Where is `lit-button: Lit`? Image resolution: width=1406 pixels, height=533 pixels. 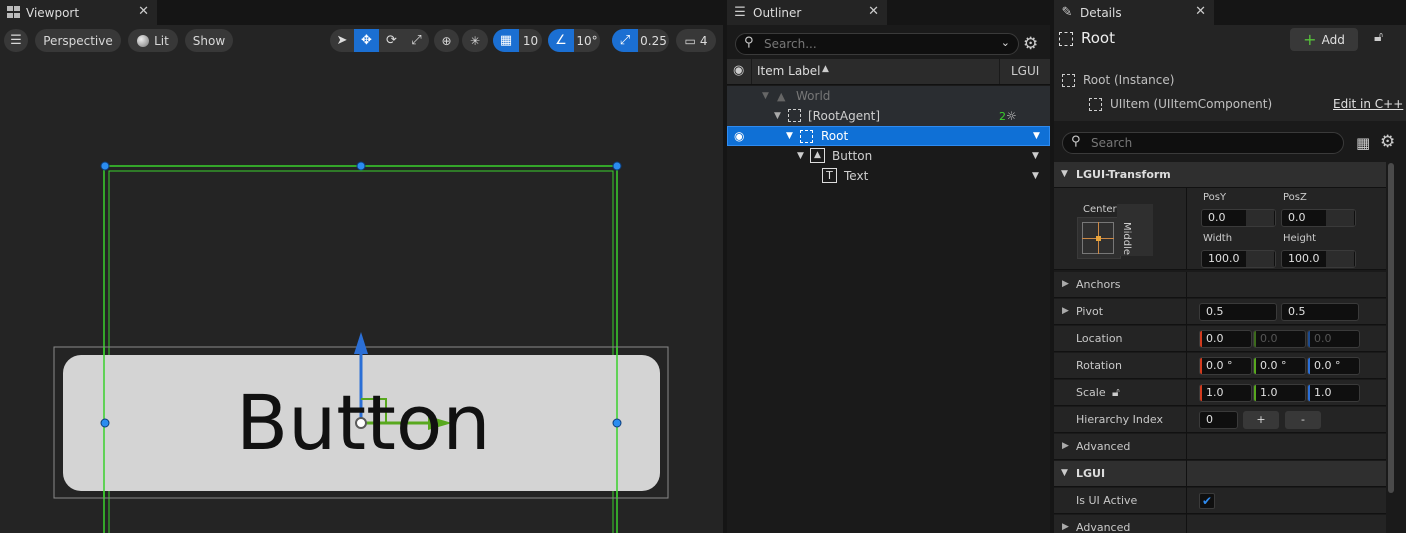 lit-button: Lit is located at coordinates (153, 40).